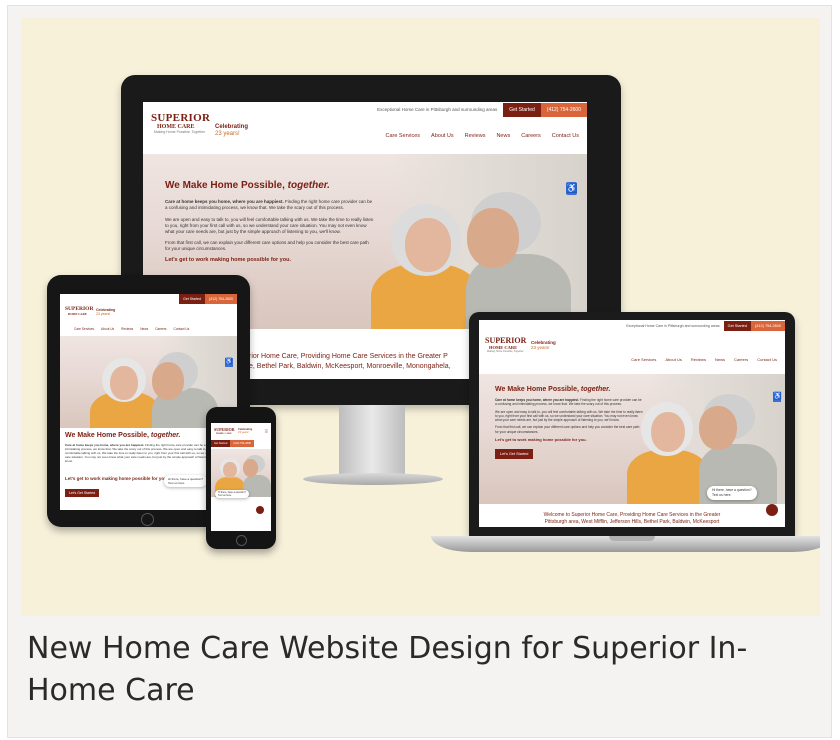 This screenshot has height=740, width=840. What do you see at coordinates (221, 299) in the screenshot?
I see `tablet-phone-button: (412) 754-2600` at bounding box center [221, 299].